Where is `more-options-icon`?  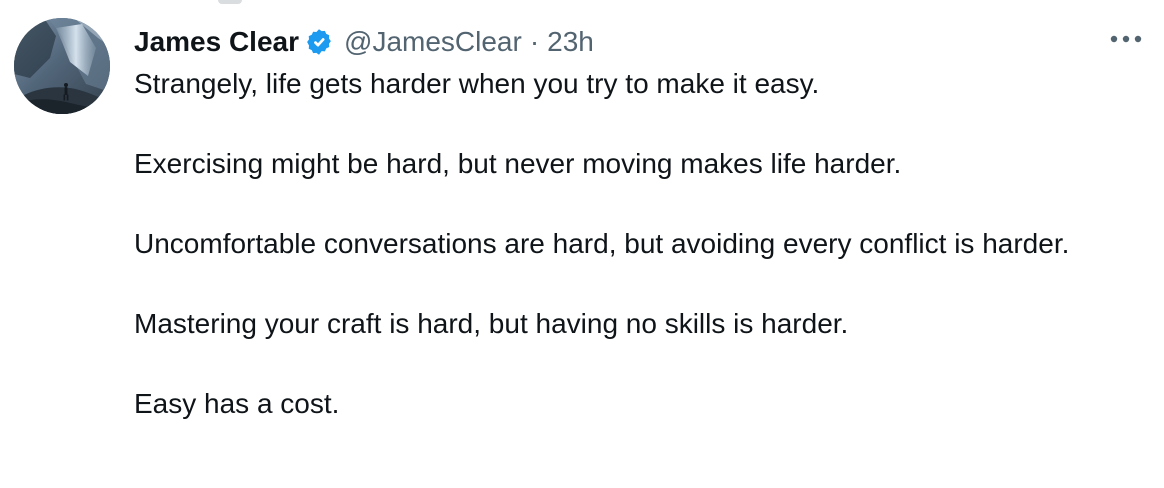
more-options-icon is located at coordinates (1126, 39).